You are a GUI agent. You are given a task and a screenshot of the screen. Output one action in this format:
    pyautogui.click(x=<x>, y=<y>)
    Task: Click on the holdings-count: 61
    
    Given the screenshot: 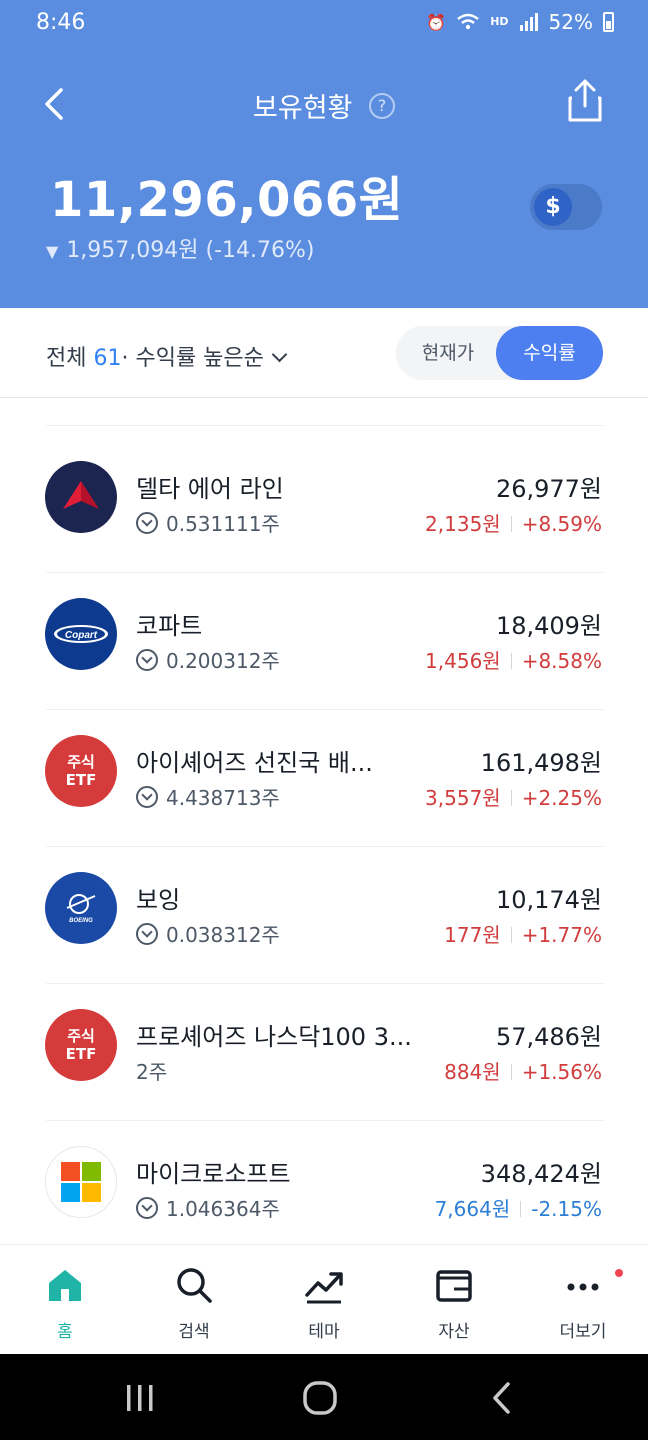 What is the action you would take?
    pyautogui.click(x=107, y=358)
    